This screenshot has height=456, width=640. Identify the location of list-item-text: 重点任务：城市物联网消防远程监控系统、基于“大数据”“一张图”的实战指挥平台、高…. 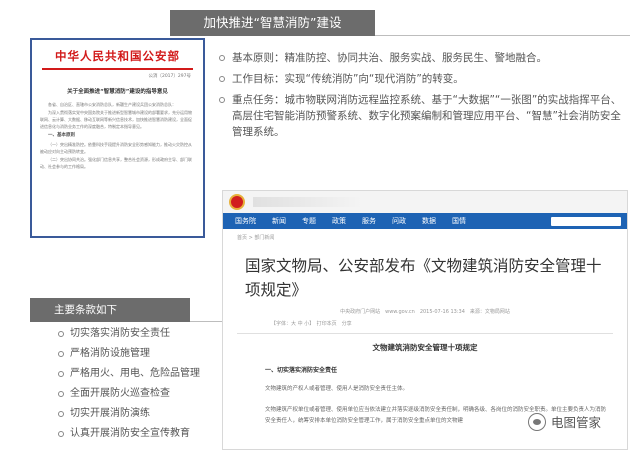
(427, 116).